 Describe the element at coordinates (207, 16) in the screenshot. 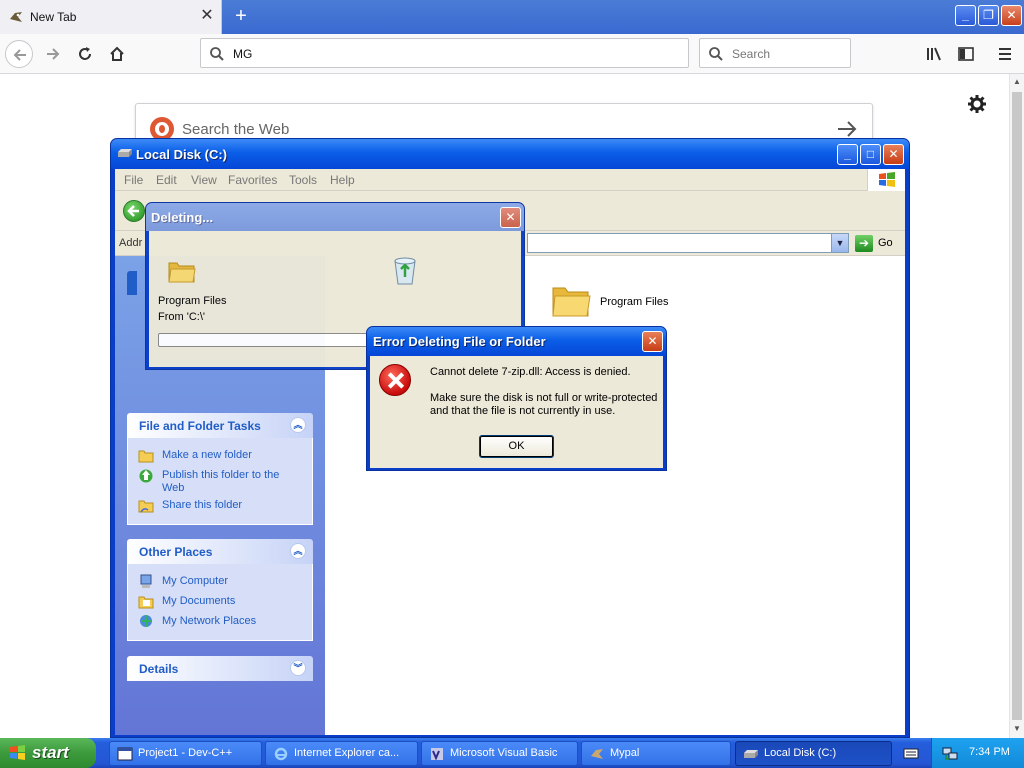

I see `close-tab-icon: ✕` at that location.